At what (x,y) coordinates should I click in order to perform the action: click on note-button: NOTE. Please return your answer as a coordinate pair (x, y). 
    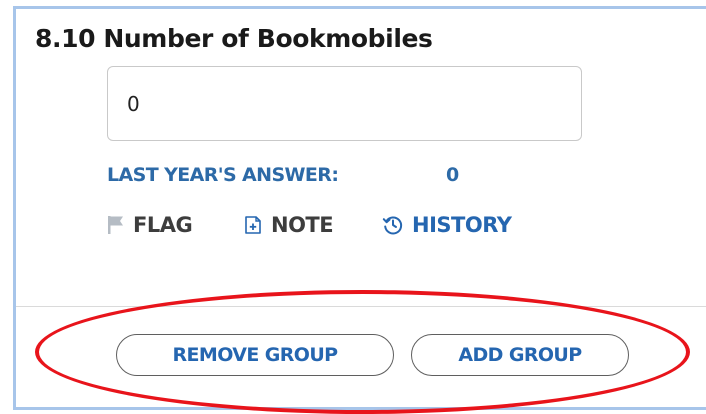
    Looking at the image, I should click on (288, 225).